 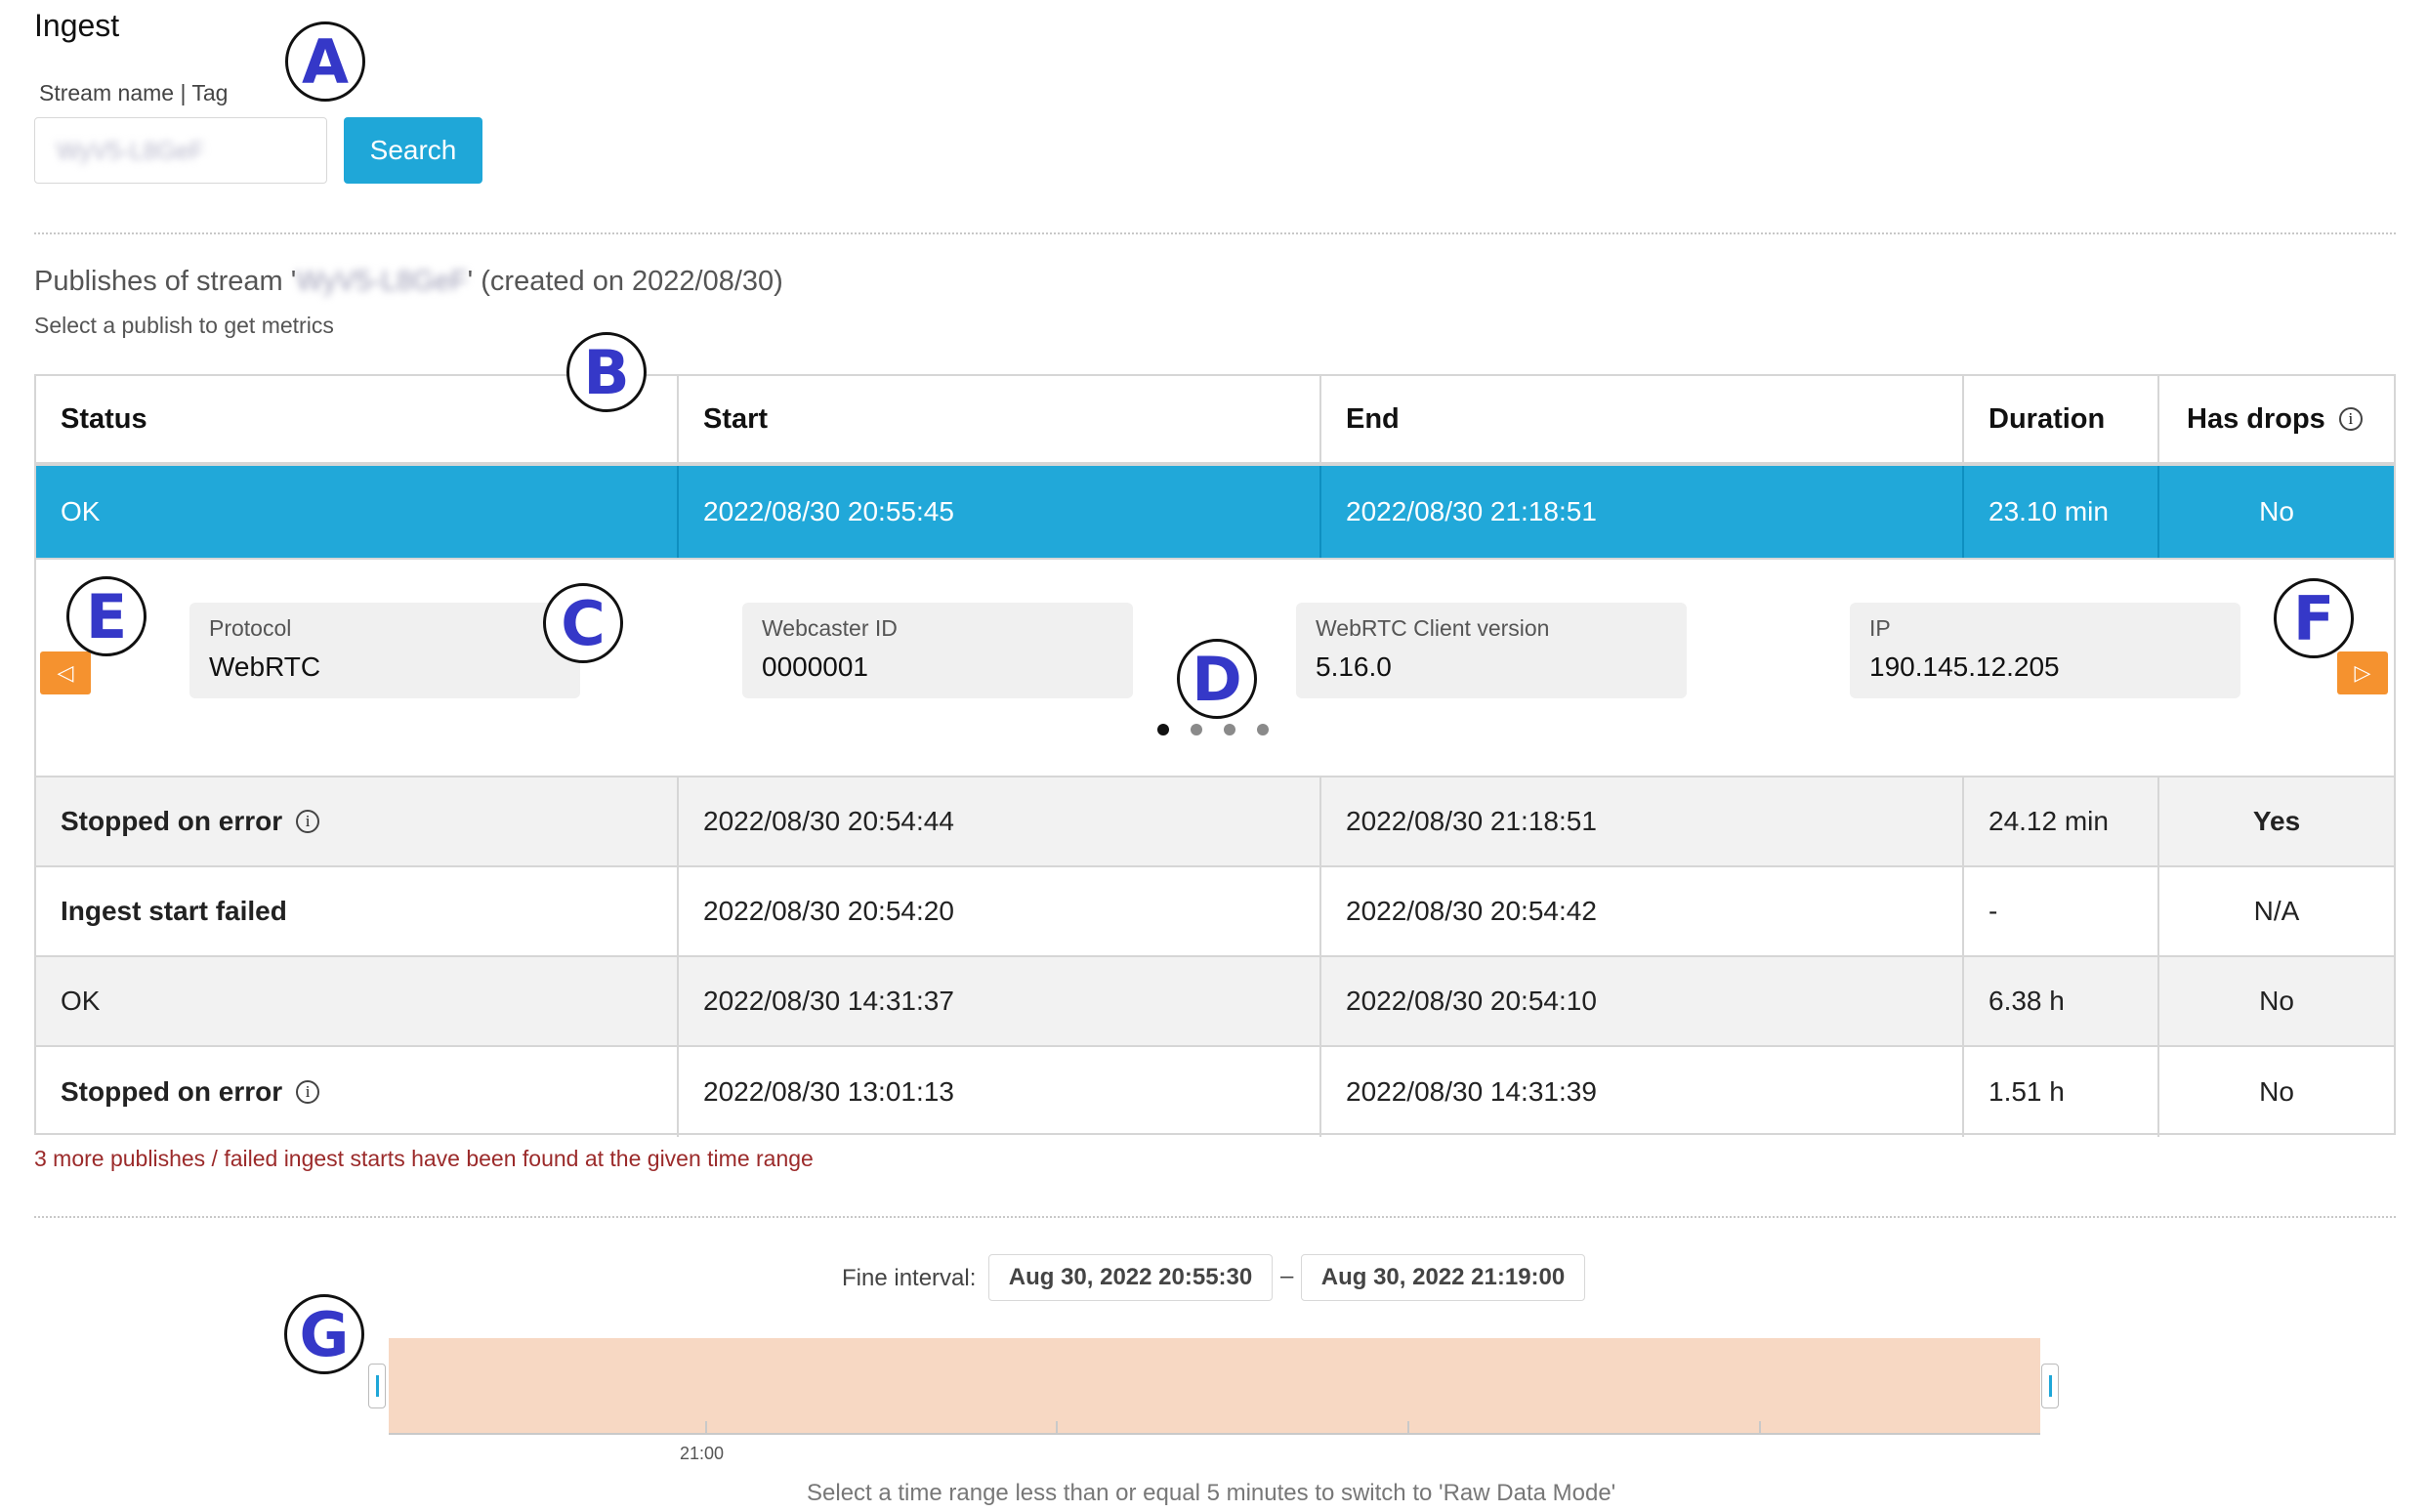 I want to click on axis-tick-label: 21:00, so click(x=702, y=1453).